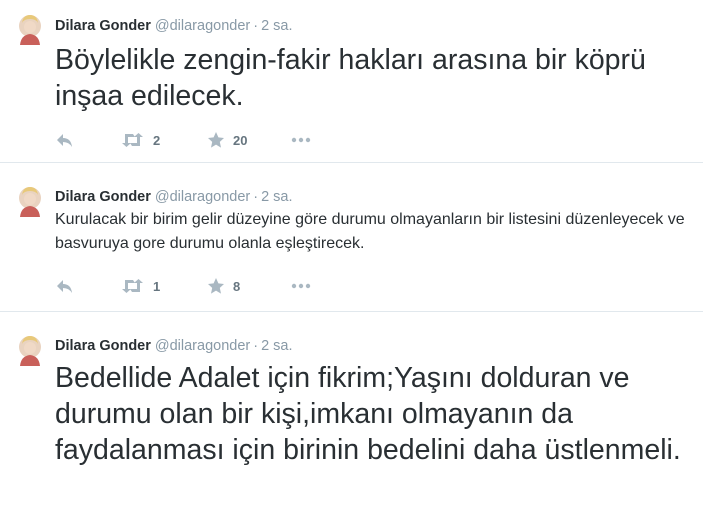 This screenshot has height=511, width=703. What do you see at coordinates (227, 140) in the screenshot?
I see `favorite-button: 20` at bounding box center [227, 140].